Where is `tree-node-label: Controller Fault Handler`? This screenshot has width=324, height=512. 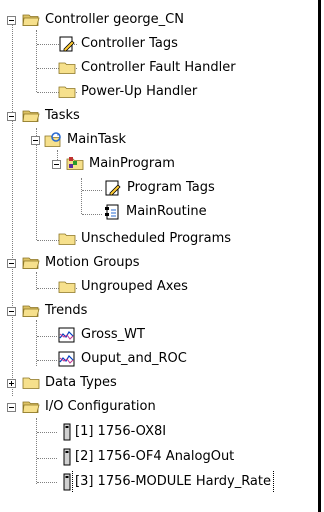
tree-node-label: Controller Fault Handler is located at coordinates (158, 68).